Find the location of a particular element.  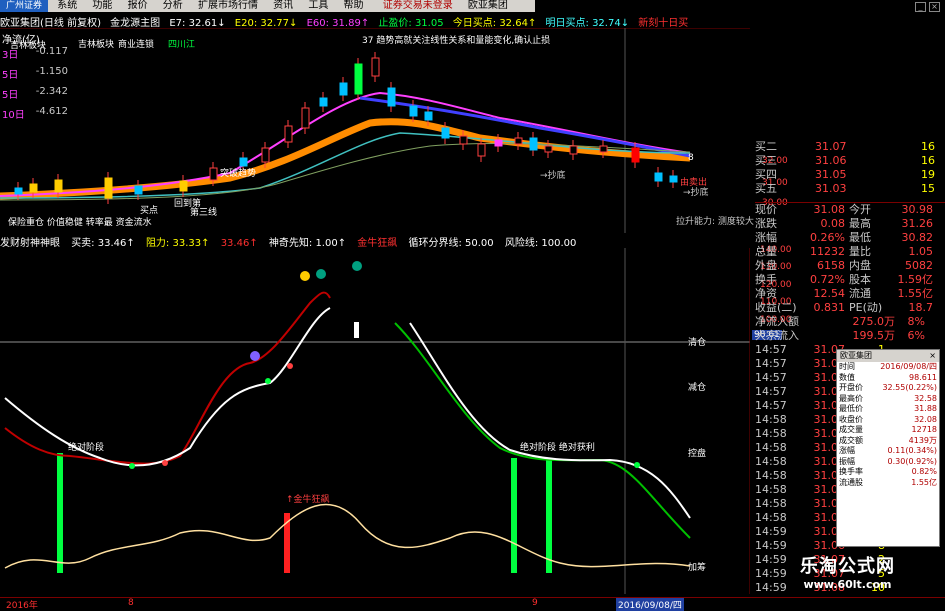

bid-row: 买四 31.05 19 is located at coordinates (845, 174).